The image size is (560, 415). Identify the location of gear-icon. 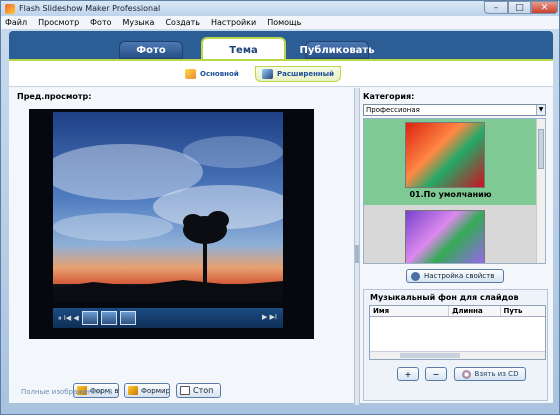
(415, 276).